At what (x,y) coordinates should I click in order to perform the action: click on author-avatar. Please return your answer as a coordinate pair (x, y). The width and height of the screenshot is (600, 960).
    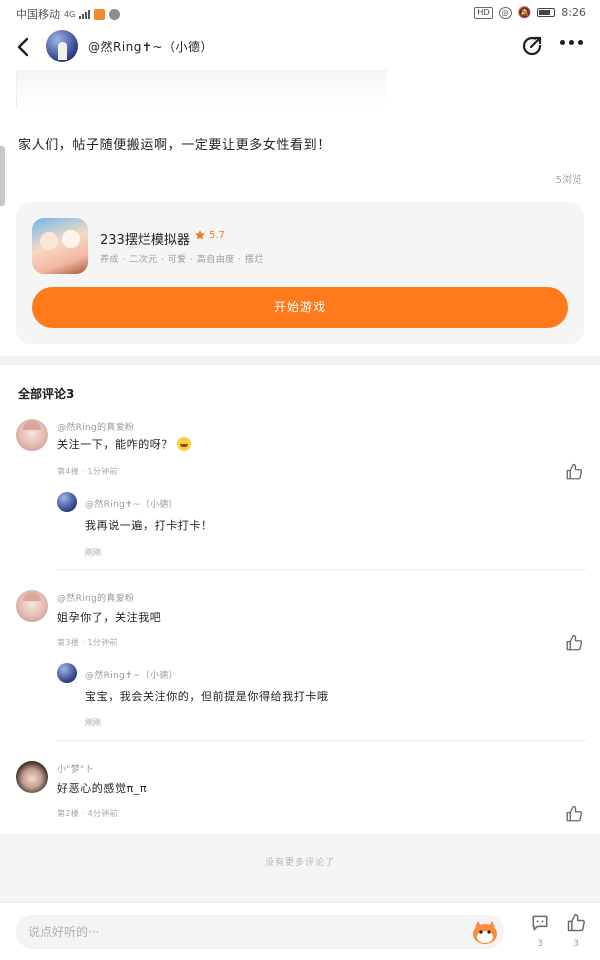
    Looking at the image, I should click on (62, 46).